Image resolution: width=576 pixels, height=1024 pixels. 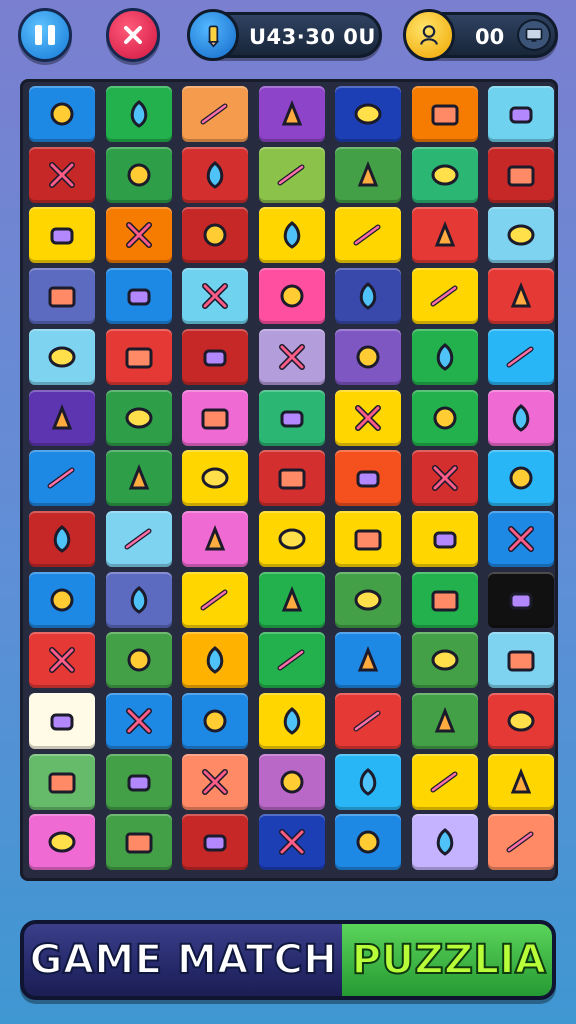 What do you see at coordinates (133, 35) in the screenshot?
I see `close-button` at bounding box center [133, 35].